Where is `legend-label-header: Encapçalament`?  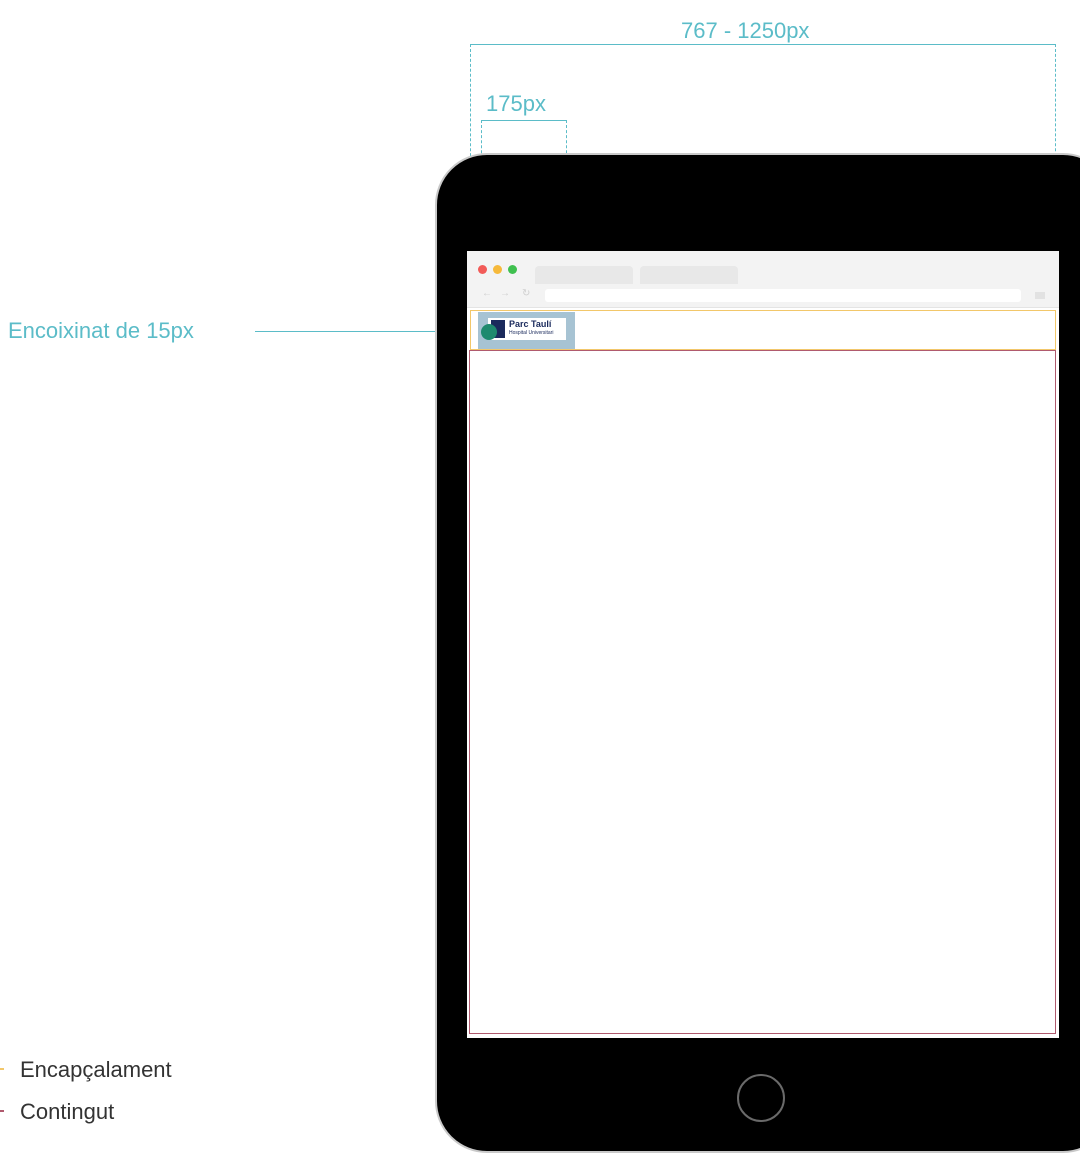 legend-label-header: Encapçalament is located at coordinates (96, 1069).